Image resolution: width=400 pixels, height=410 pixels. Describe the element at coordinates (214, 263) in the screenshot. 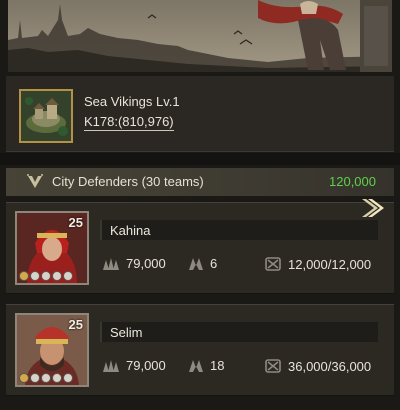

I see `unit-count: 6` at that location.